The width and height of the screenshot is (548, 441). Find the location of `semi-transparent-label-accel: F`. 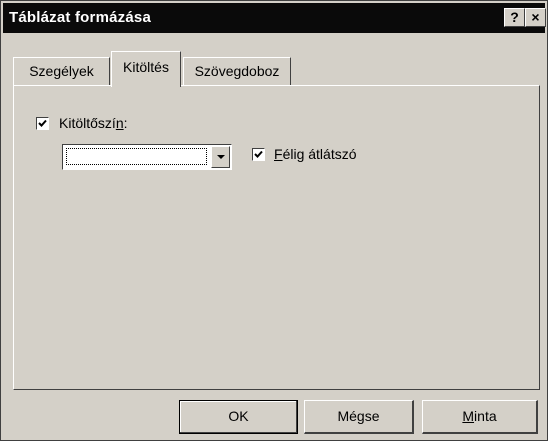

semi-transparent-label-accel: F is located at coordinates (278, 154).